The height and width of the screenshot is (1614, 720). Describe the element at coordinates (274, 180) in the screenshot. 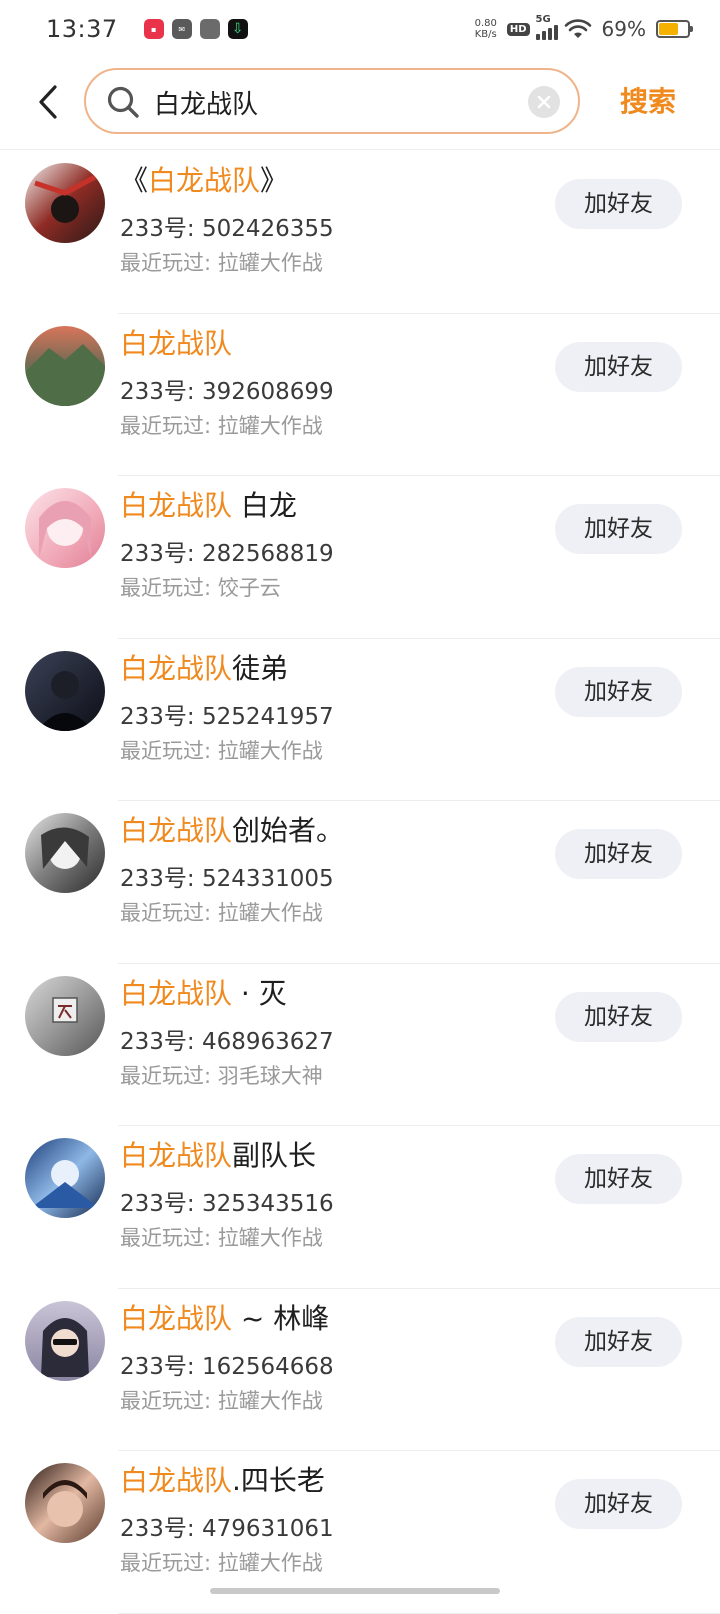

I see `user-name-suffix: 》` at that location.